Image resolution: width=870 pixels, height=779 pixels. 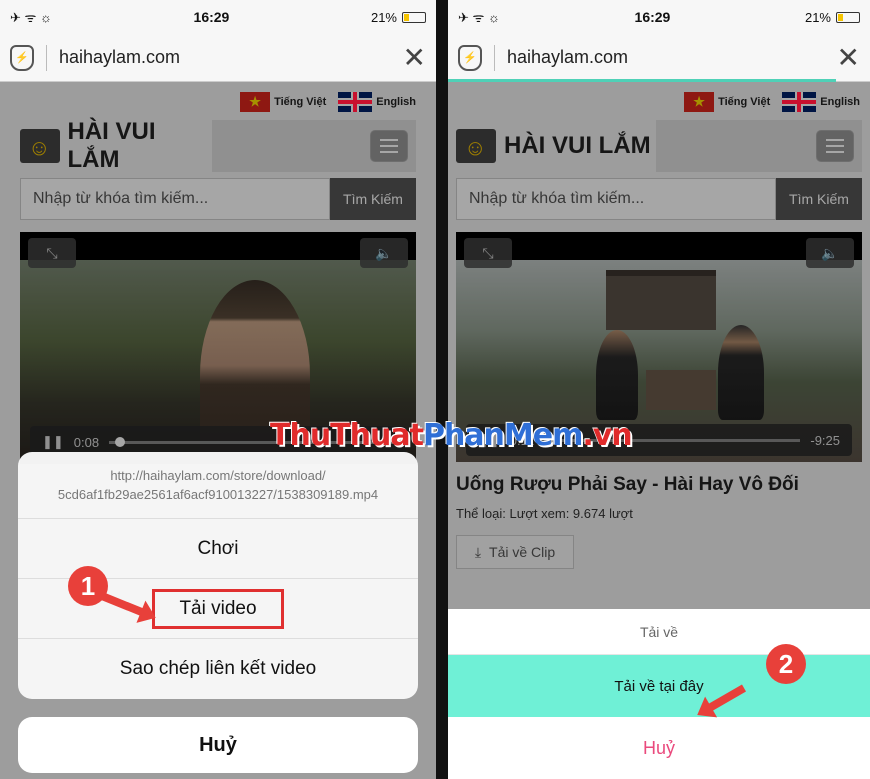 What do you see at coordinates (88, 586) in the screenshot?
I see `step-badge-1: 1` at bounding box center [88, 586].